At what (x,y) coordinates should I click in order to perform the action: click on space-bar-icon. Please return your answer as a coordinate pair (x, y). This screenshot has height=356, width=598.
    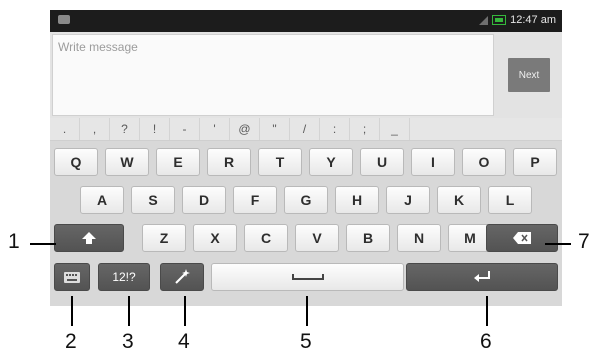
    Looking at the image, I should click on (307, 277).